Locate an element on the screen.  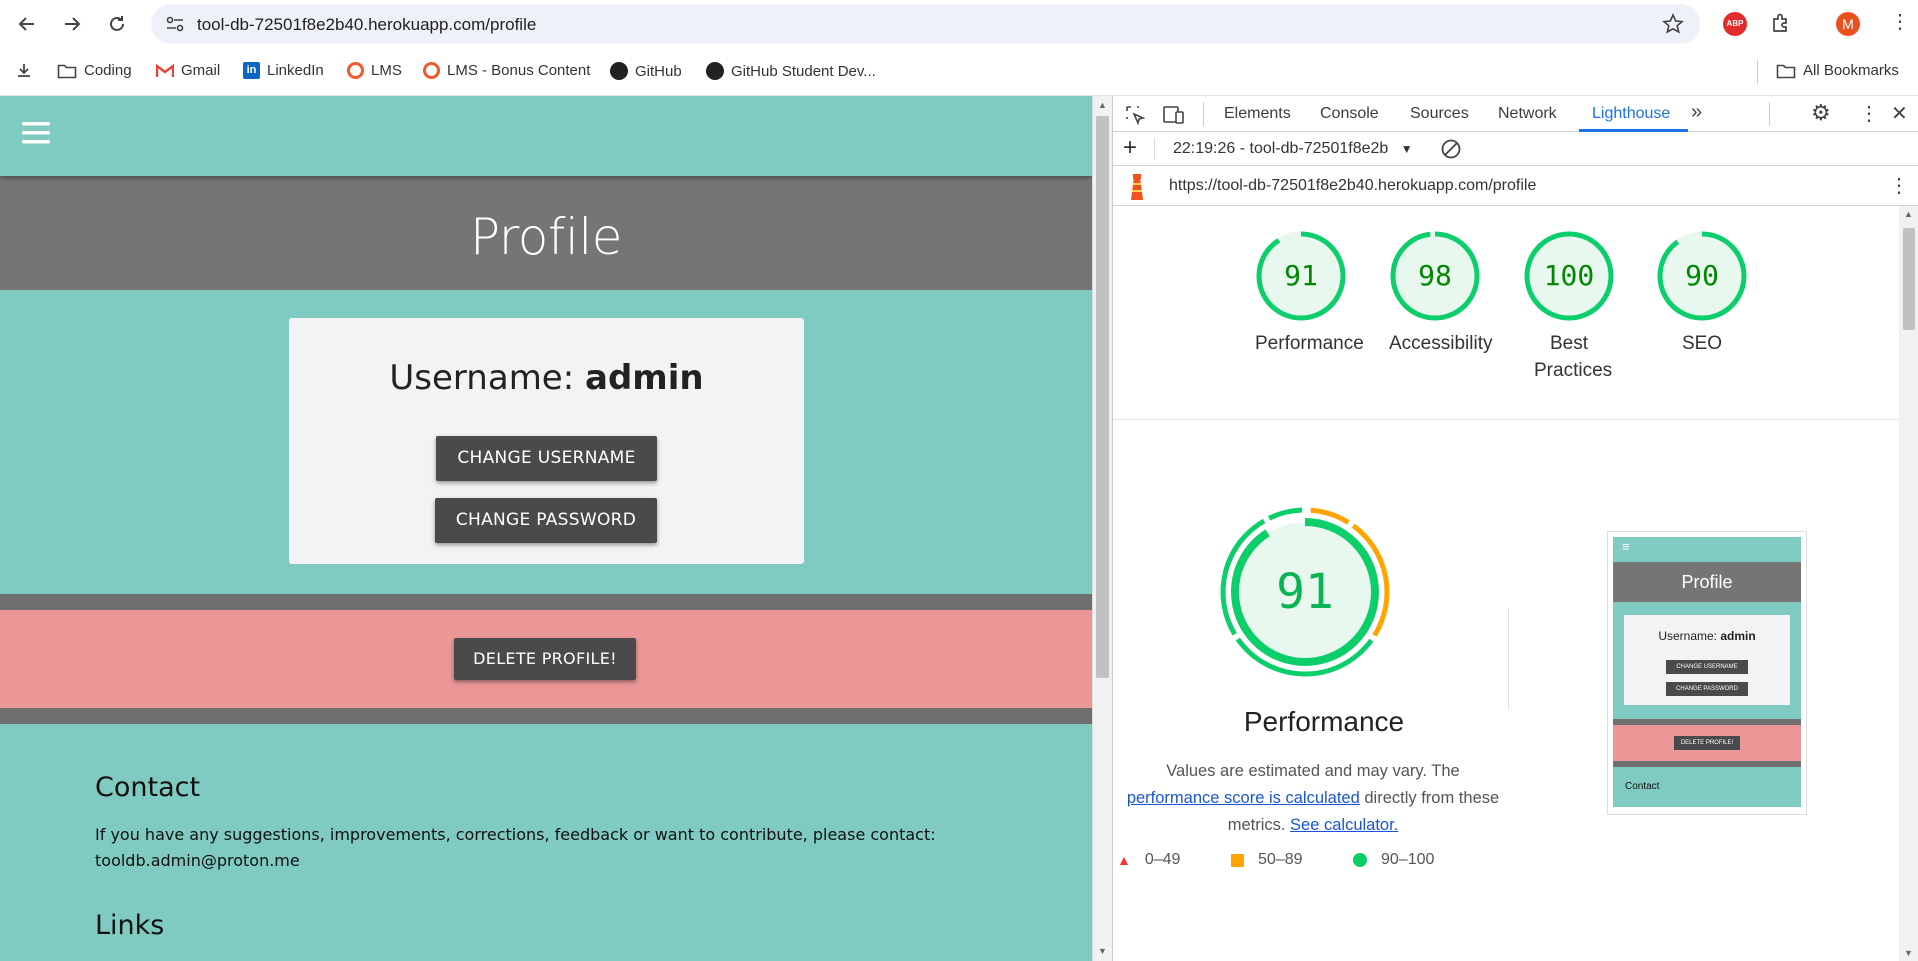
new-report-plus-icon: + is located at coordinates (1130, 148).